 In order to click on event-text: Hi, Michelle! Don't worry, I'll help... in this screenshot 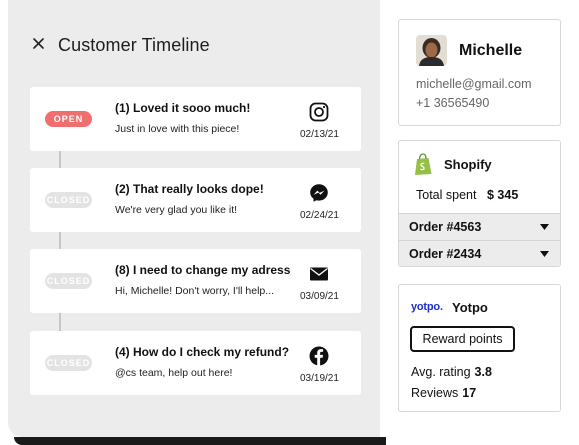, I will do `click(195, 291)`.